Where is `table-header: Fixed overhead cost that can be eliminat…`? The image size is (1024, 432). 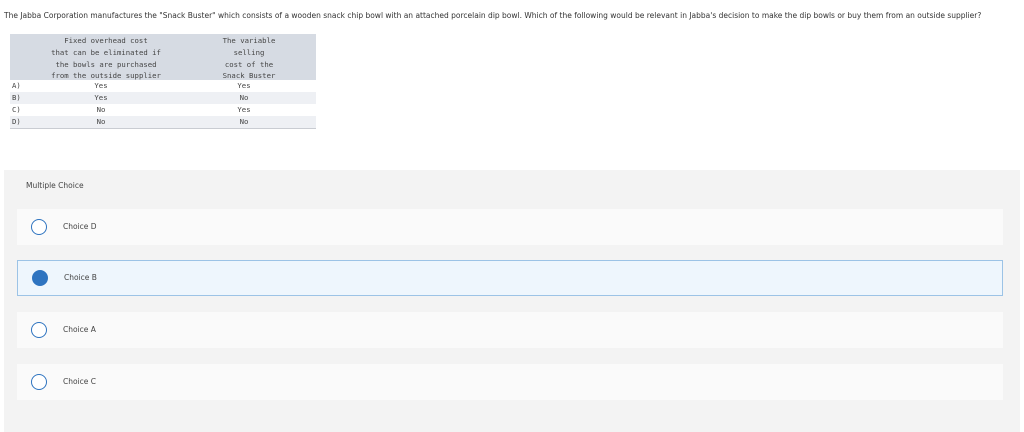 table-header: Fixed overhead cost that can be eliminat… is located at coordinates (163, 57).